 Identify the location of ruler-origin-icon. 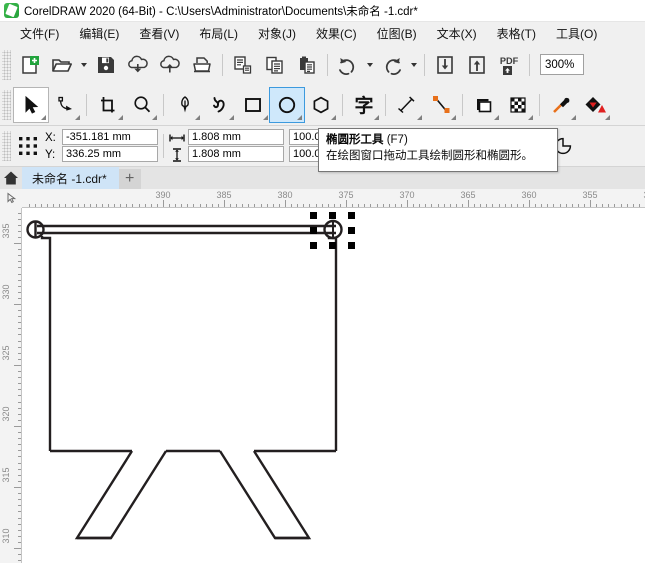
(11, 198).